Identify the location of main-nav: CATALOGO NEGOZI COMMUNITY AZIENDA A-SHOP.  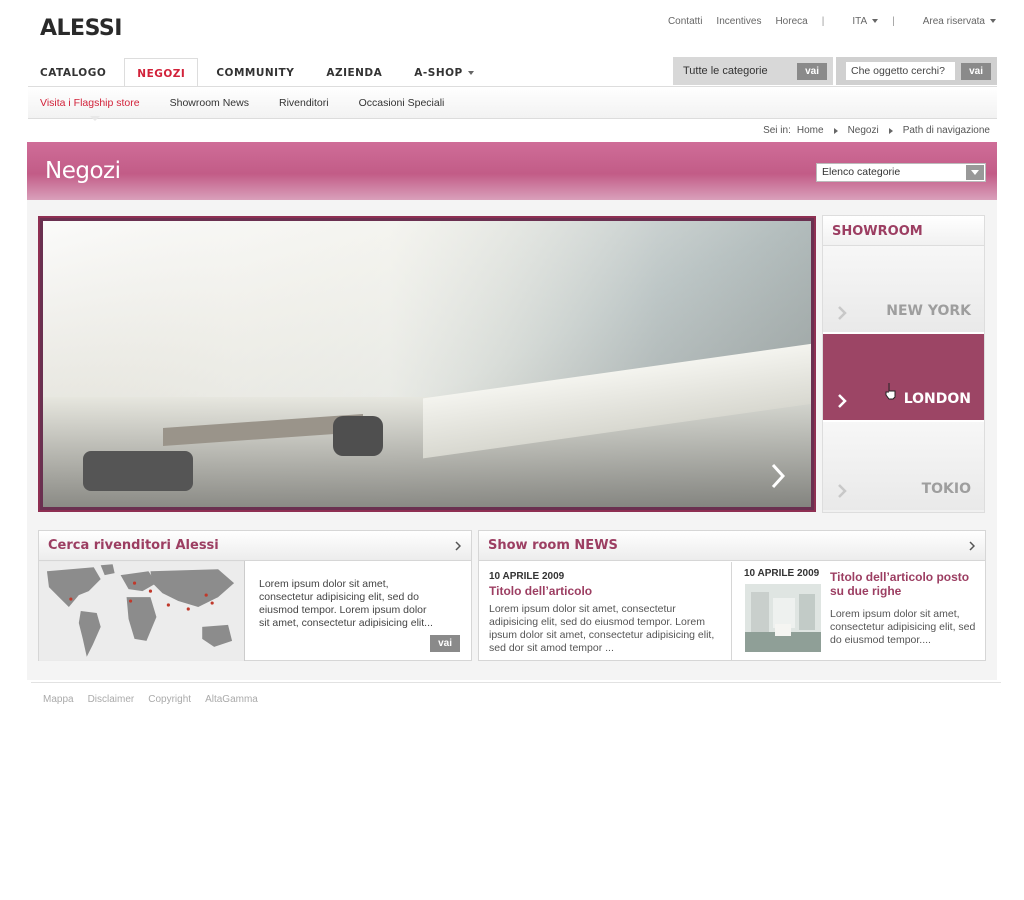
(257, 73).